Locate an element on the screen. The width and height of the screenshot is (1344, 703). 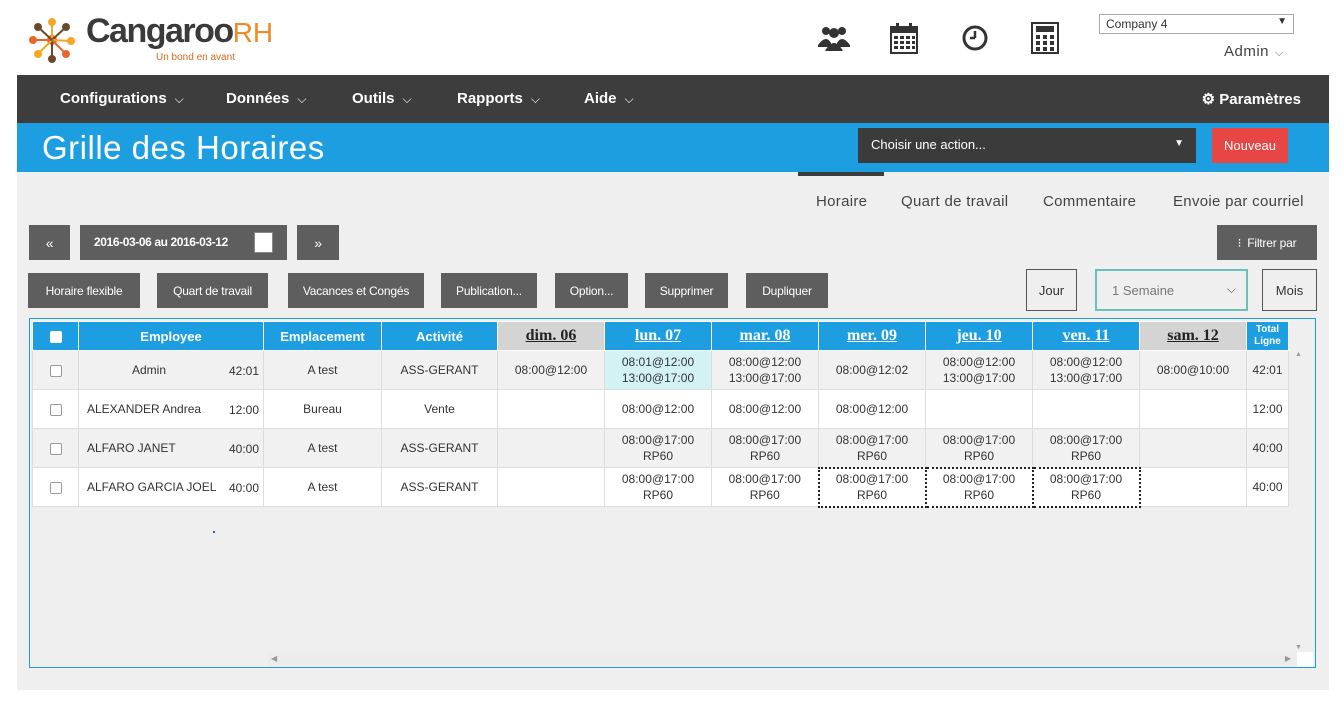
select-all-cell is located at coordinates (55, 336).